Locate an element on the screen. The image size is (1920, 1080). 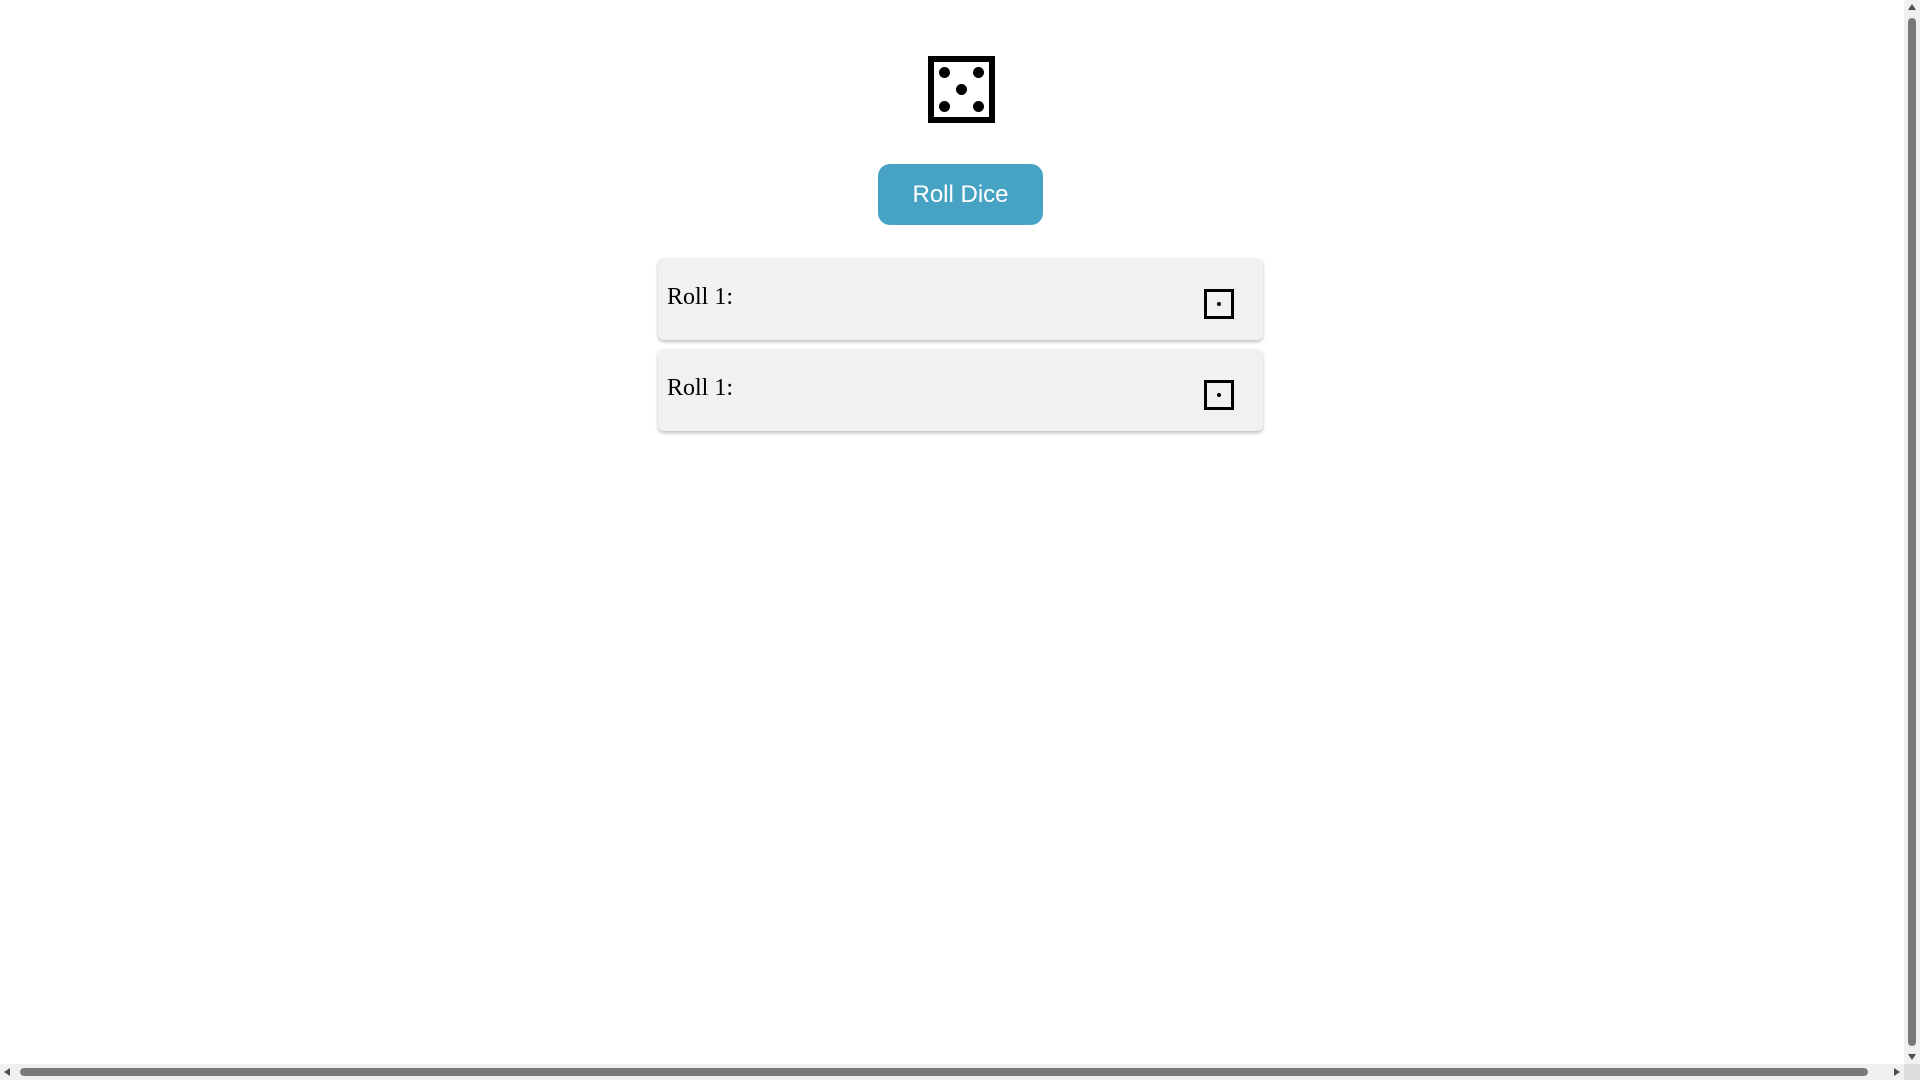
roll-history-list: Roll 1: Roll 1: is located at coordinates (960, 349).